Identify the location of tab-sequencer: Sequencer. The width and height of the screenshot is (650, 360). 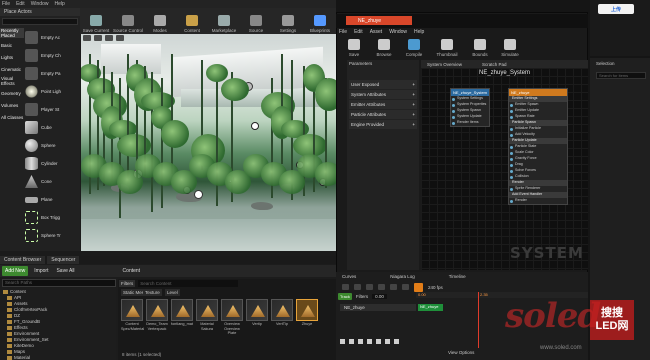
(63, 260).